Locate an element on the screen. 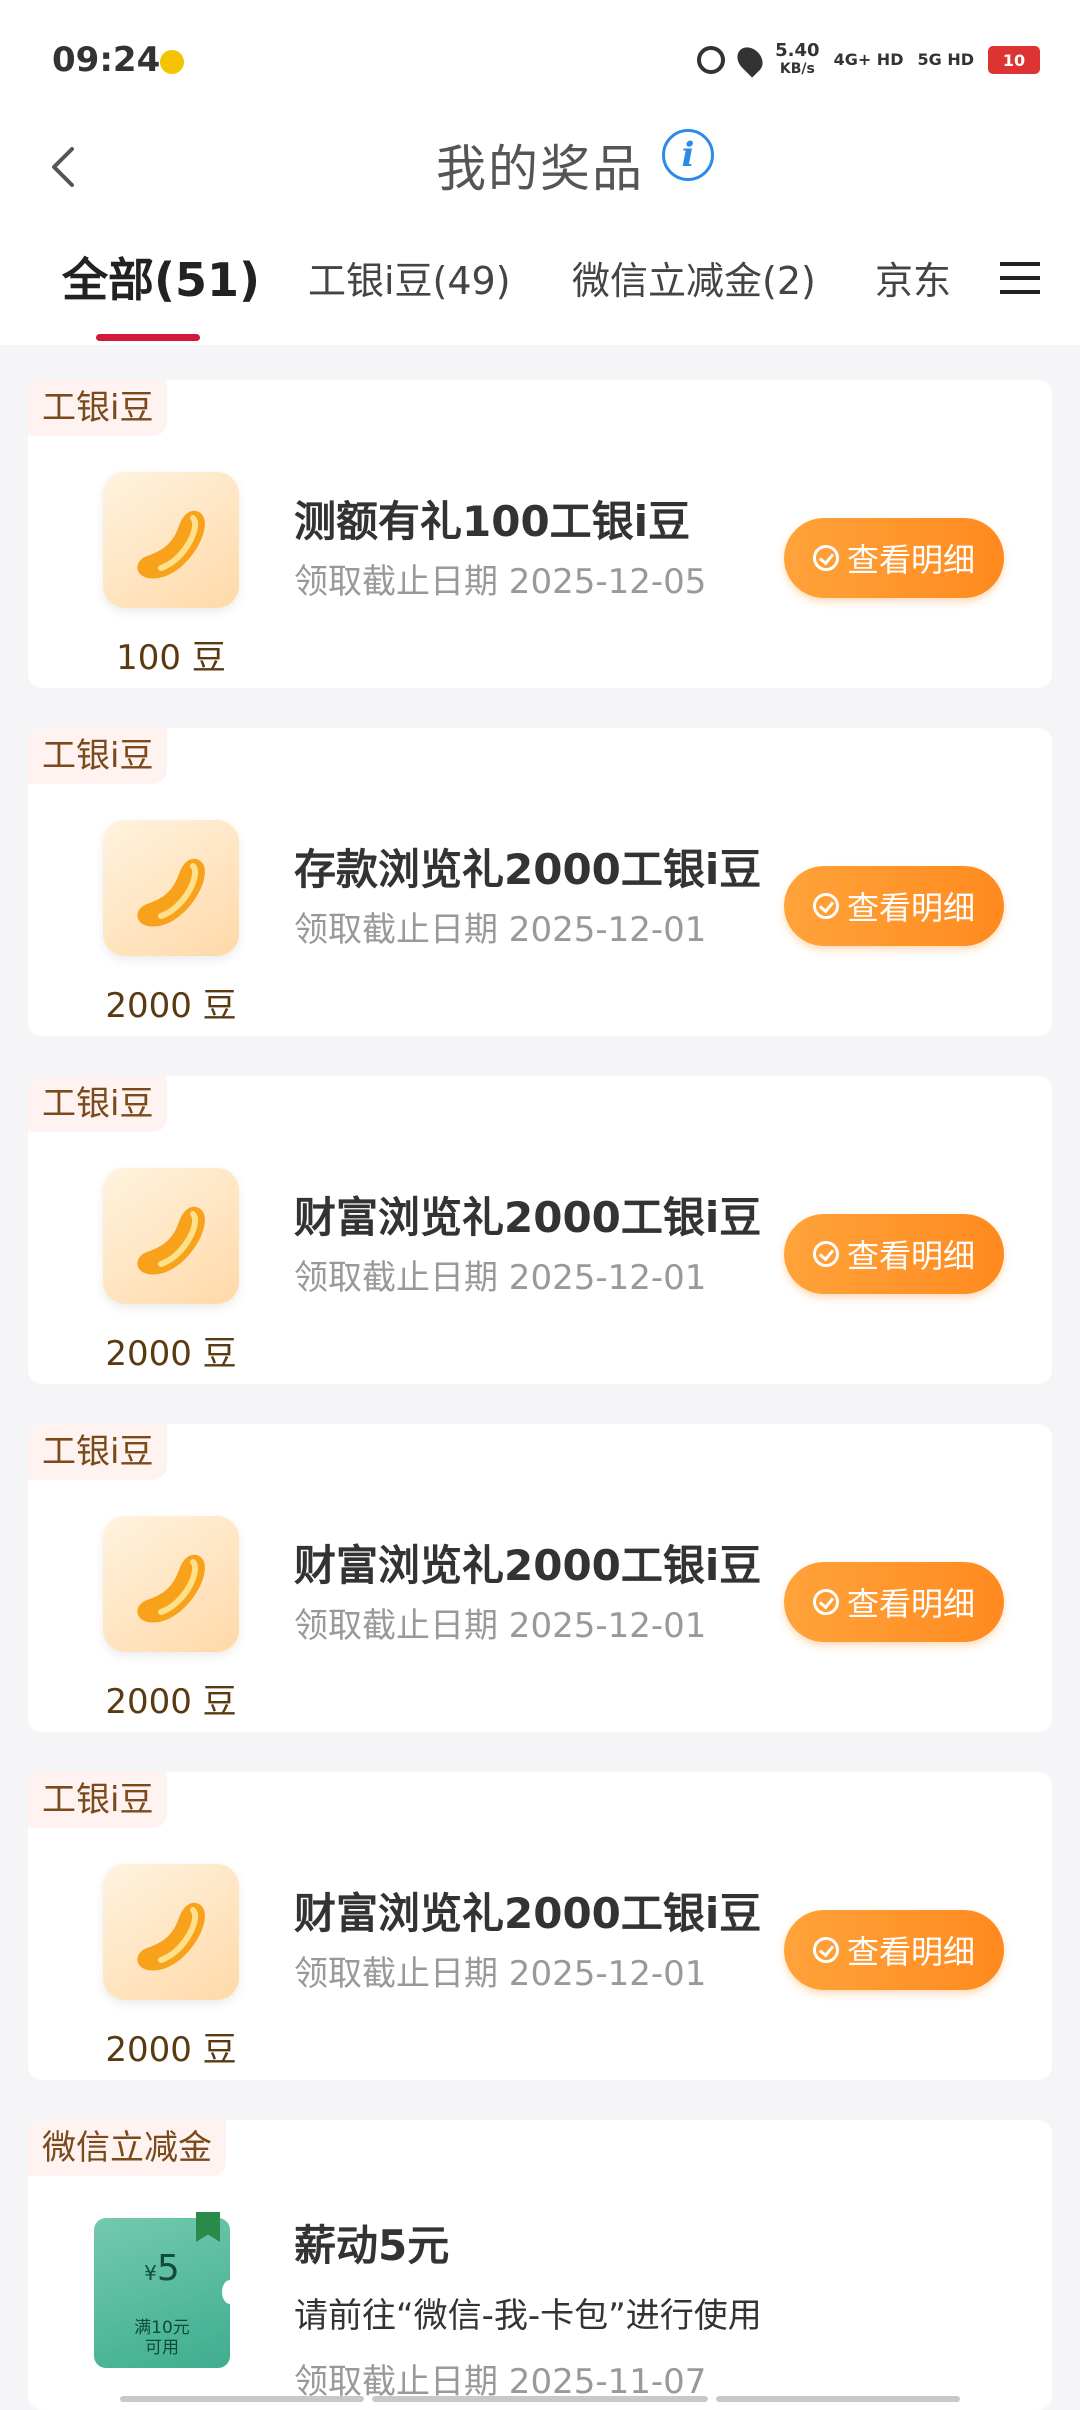 This screenshot has height=2410, width=1080. info-icon: i is located at coordinates (688, 155).